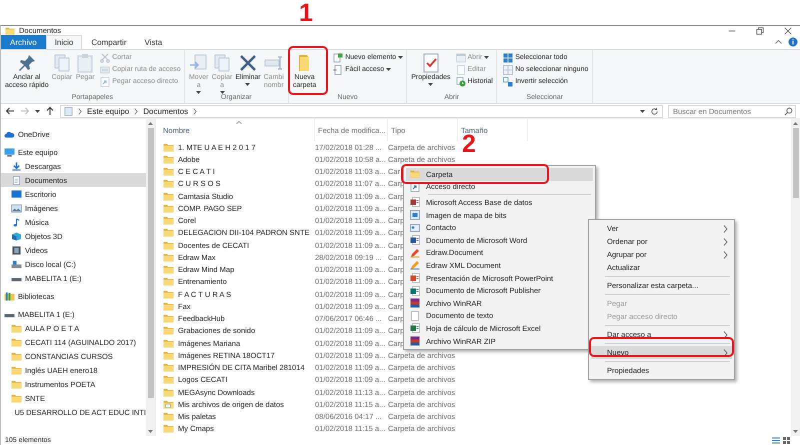 The width and height of the screenshot is (800, 445). What do you see at coordinates (415, 240) in the screenshot?
I see `word-icon` at bounding box center [415, 240].